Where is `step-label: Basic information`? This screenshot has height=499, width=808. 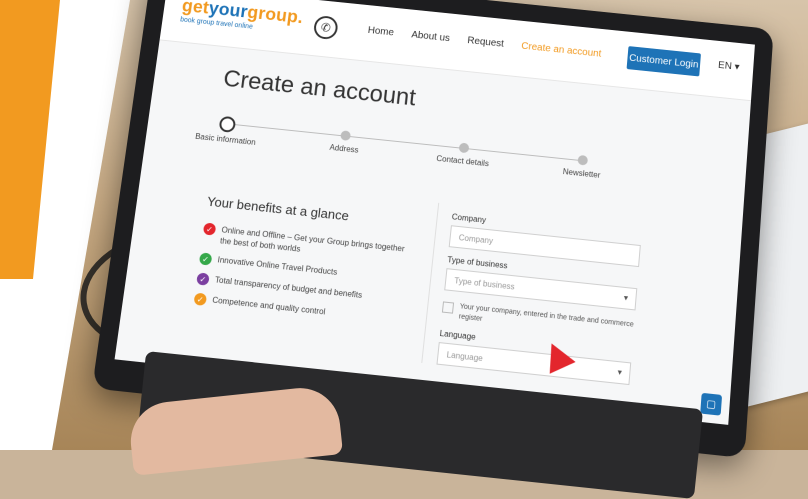 step-label: Basic information is located at coordinates (225, 139).